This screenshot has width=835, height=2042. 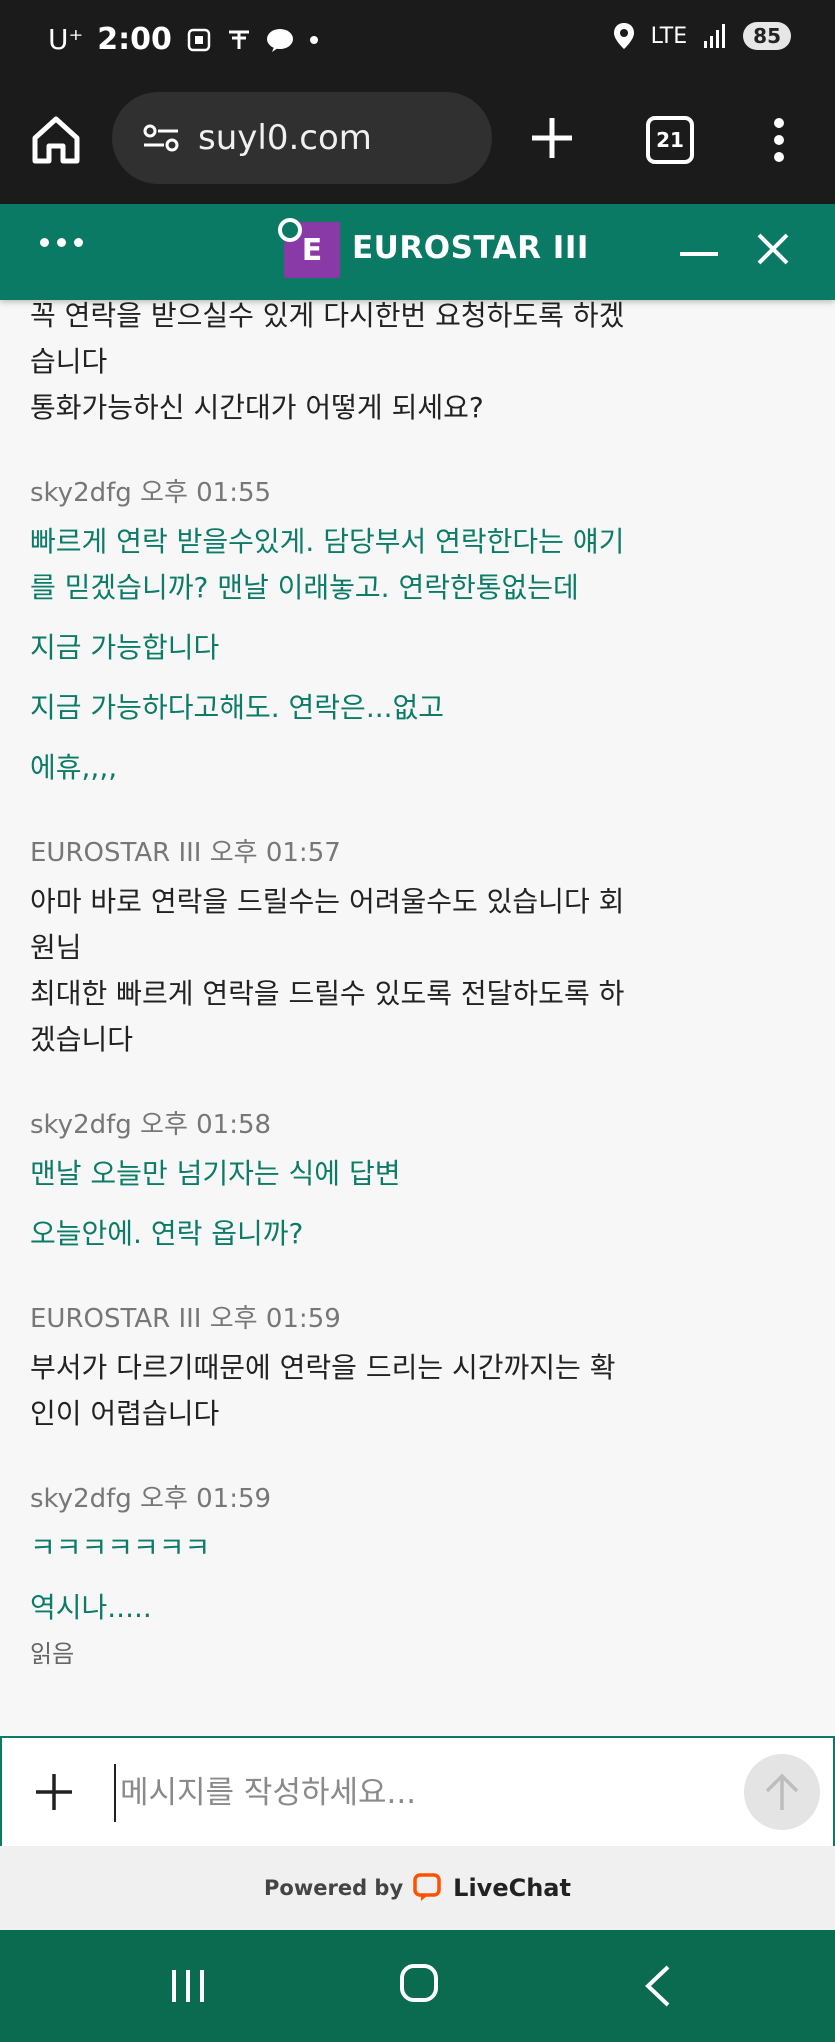 I want to click on signal-icon, so click(x=715, y=36).